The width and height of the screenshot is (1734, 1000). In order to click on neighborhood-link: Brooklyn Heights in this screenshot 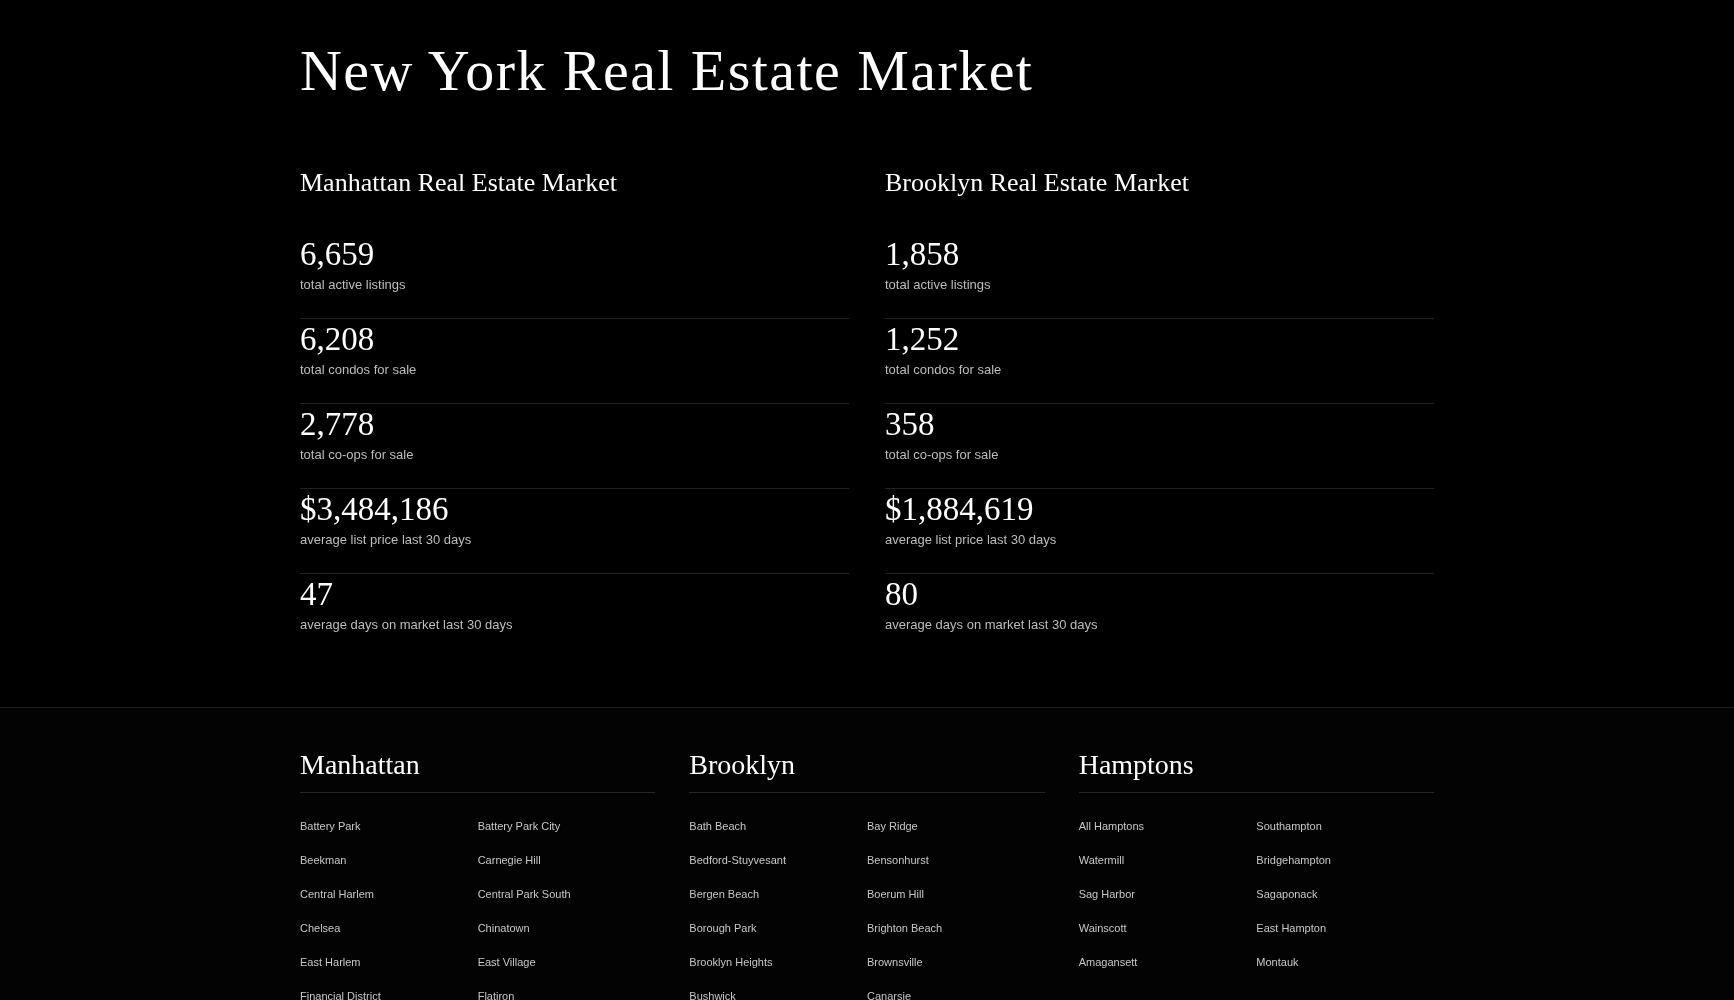, I will do `click(731, 962)`.